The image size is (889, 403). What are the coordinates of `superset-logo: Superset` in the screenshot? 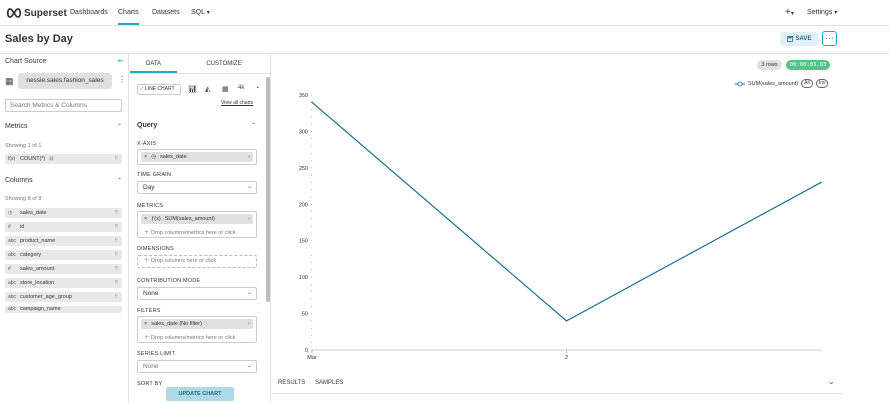 It's located at (36, 13).